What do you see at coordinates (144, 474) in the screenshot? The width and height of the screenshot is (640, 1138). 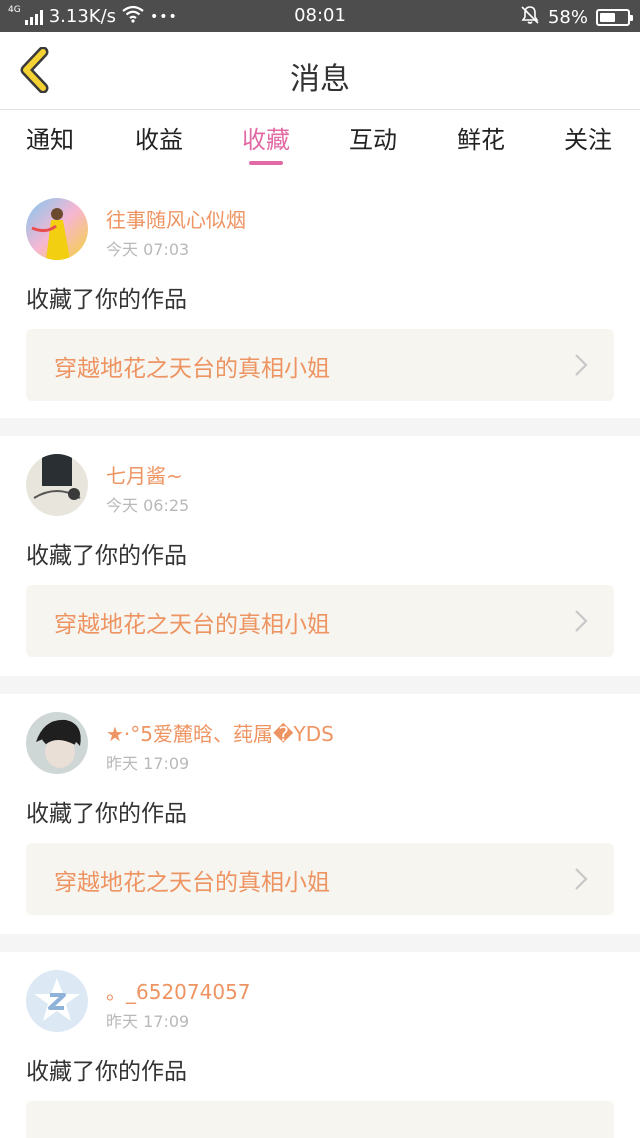 I see `username: 七月酱~` at bounding box center [144, 474].